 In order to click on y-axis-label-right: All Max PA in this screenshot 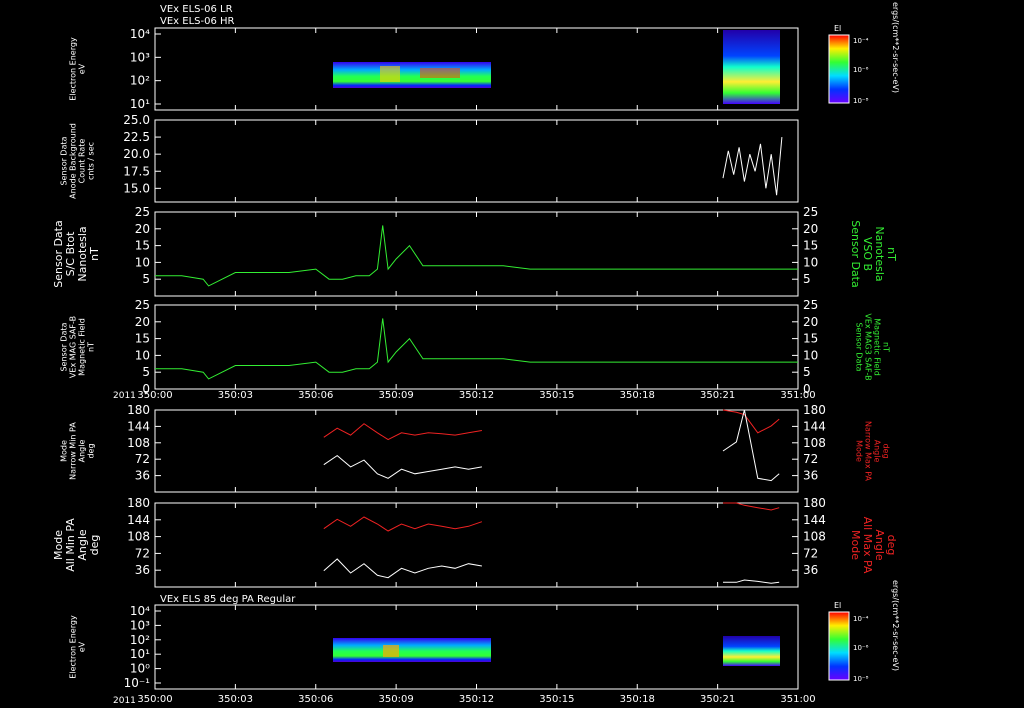, I will do `click(867, 545)`.